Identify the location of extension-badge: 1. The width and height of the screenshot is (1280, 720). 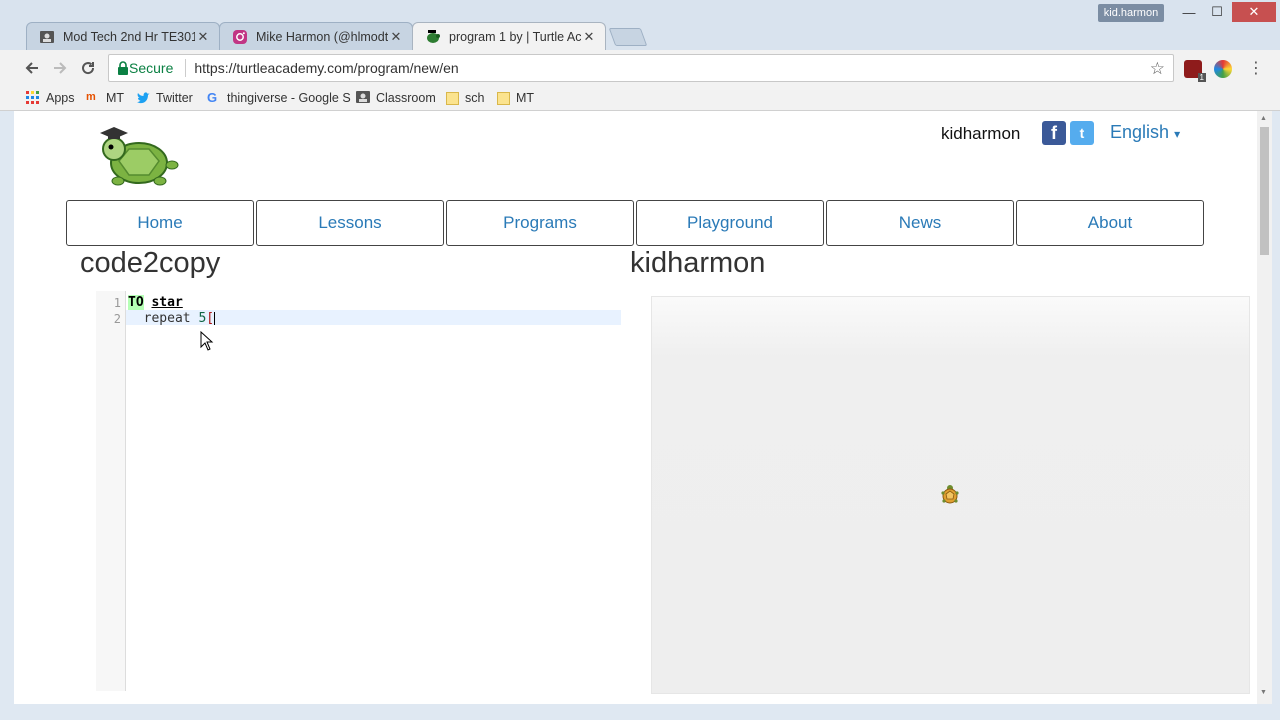
(1201, 77).